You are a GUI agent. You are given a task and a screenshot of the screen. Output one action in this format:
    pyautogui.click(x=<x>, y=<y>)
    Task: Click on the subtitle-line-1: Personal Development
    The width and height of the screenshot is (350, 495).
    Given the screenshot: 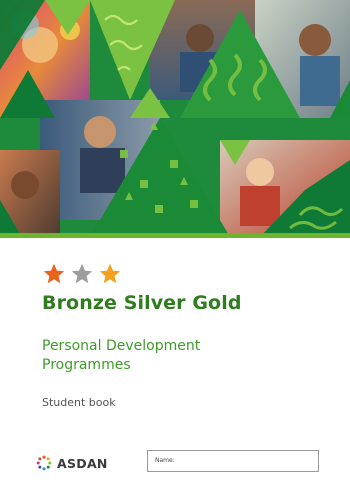 What is the action you would take?
    pyautogui.click(x=121, y=346)
    